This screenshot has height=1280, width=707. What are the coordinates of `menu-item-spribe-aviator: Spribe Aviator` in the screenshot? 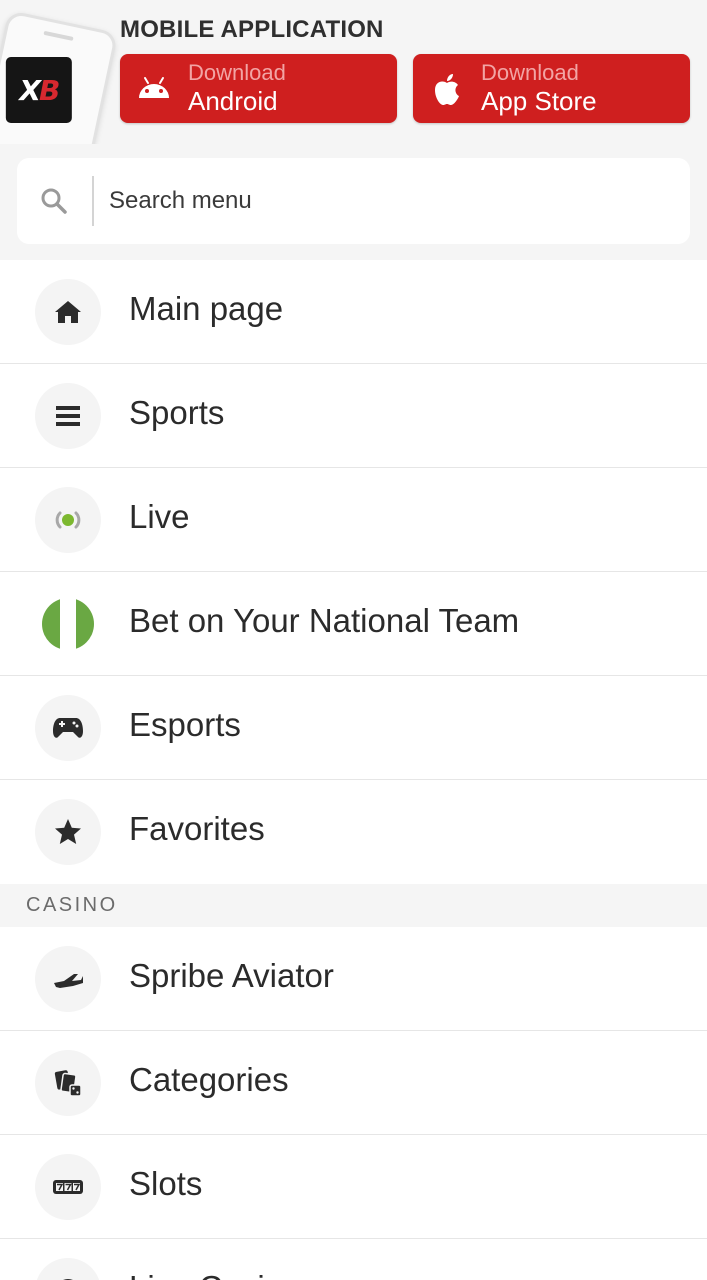 It's located at (353, 979).